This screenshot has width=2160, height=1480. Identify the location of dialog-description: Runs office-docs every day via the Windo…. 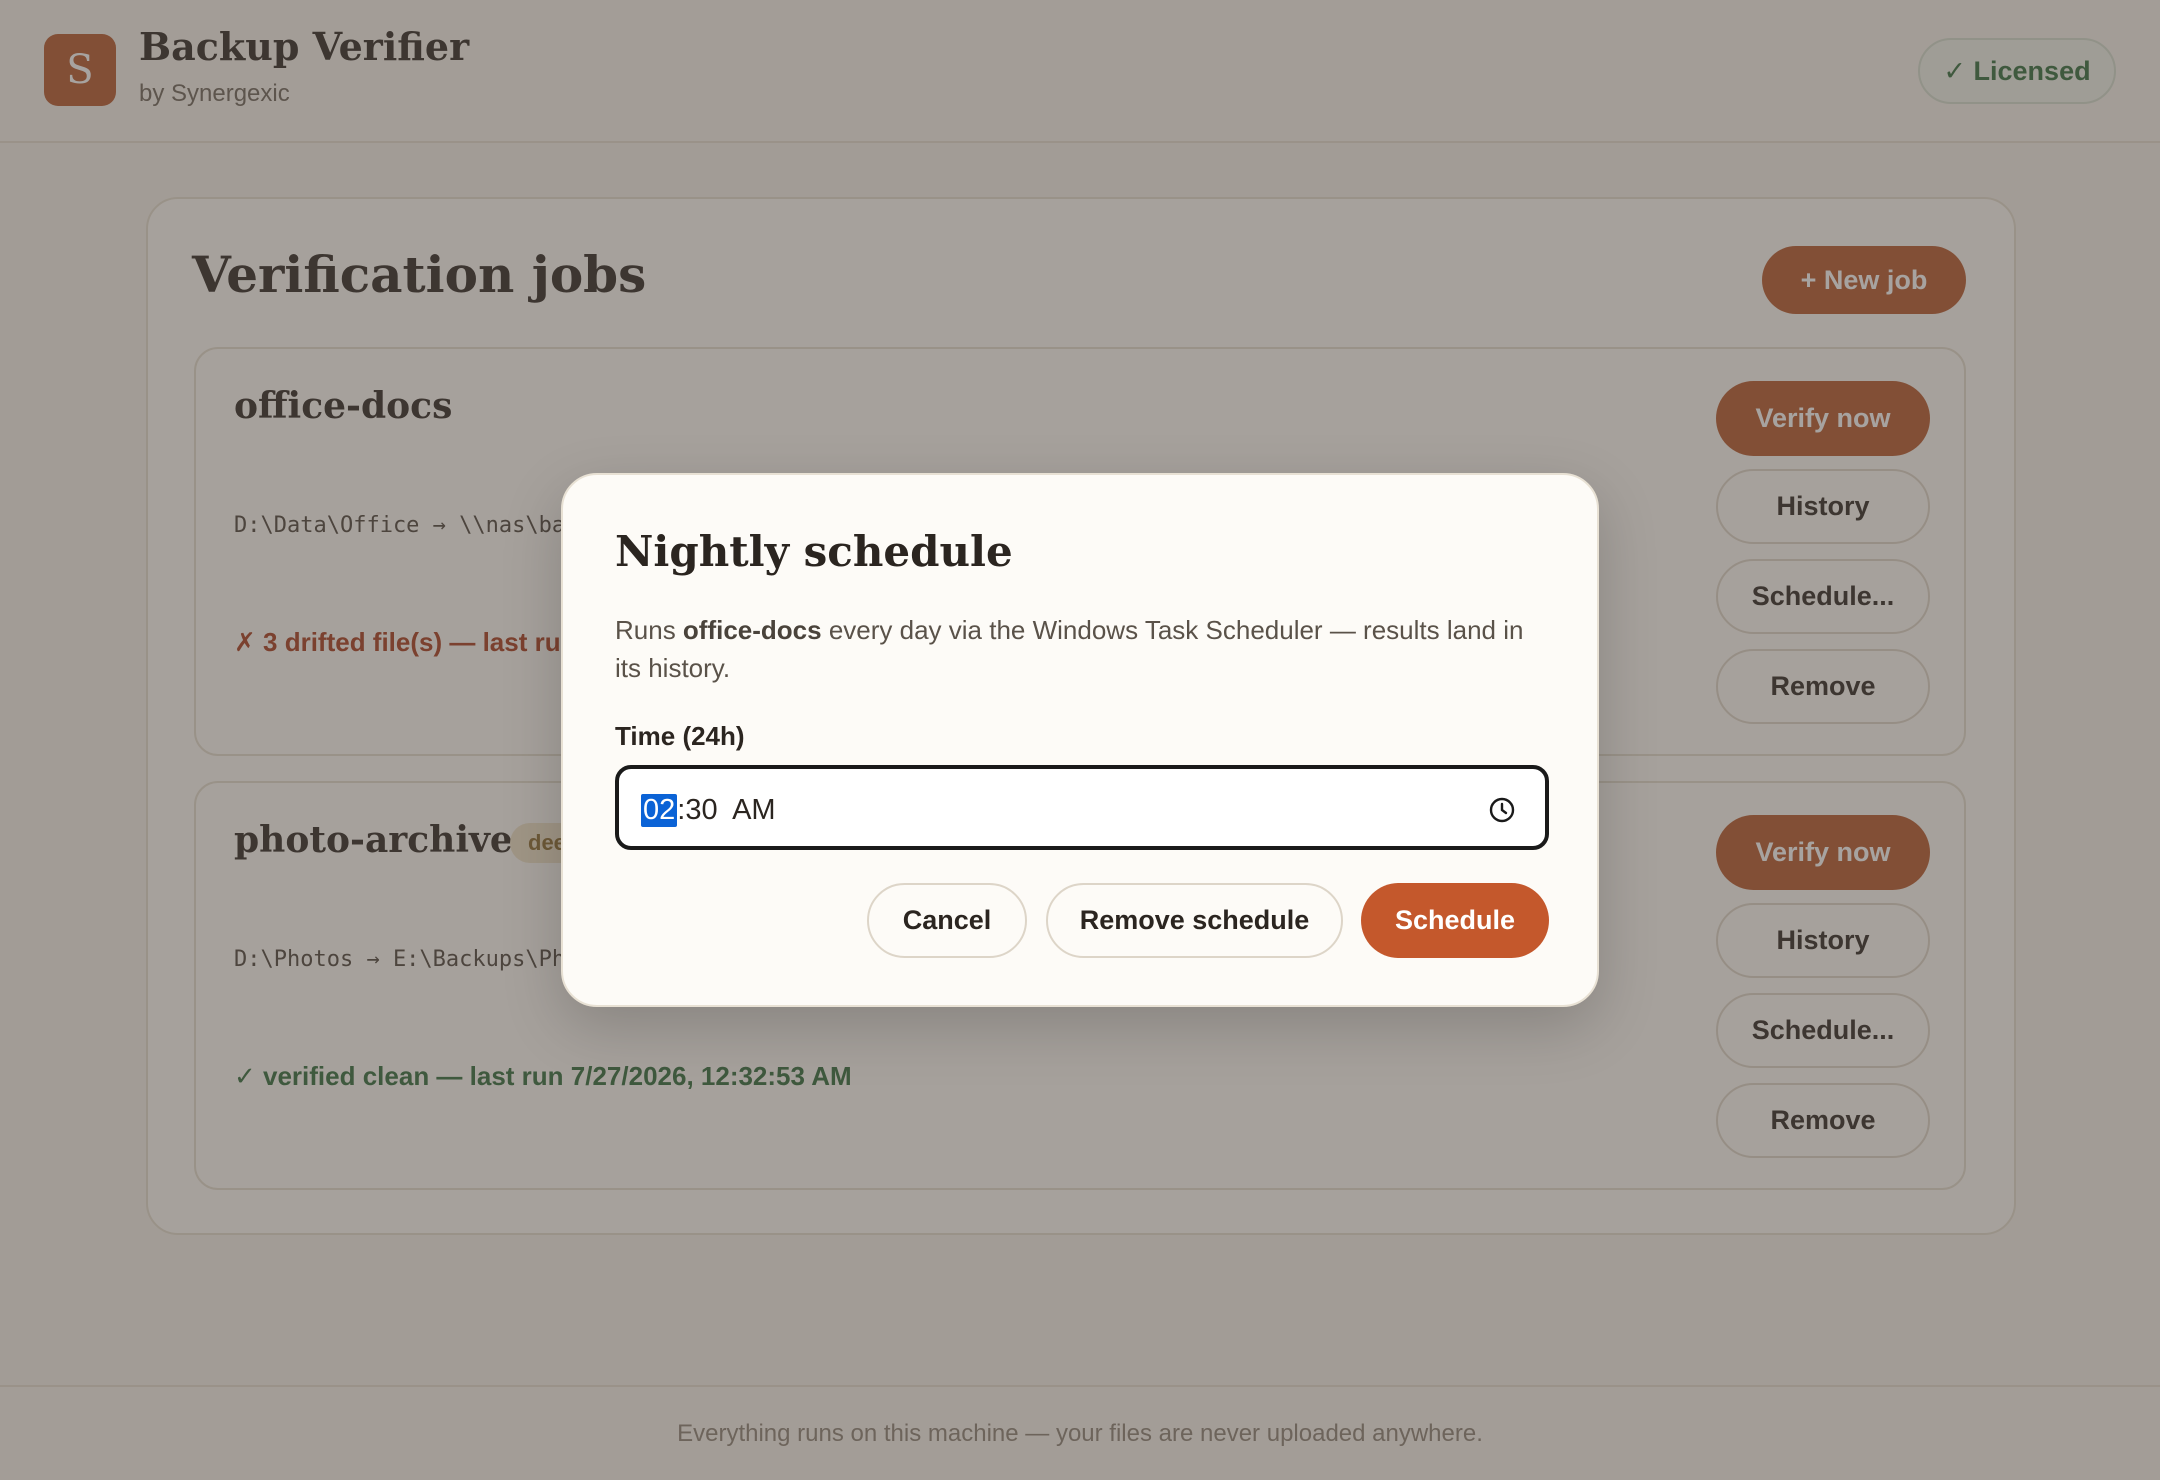
(1085, 649).